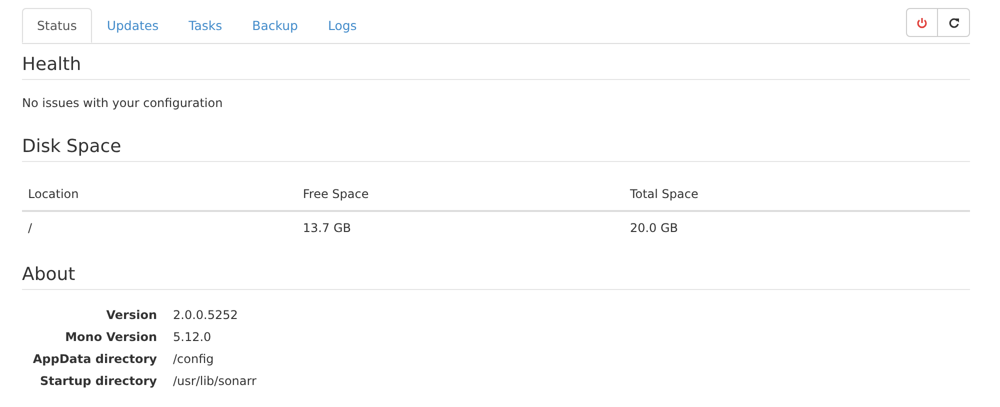 The width and height of the screenshot is (1000, 407). What do you see at coordinates (57, 25) in the screenshot?
I see `tab: Status` at bounding box center [57, 25].